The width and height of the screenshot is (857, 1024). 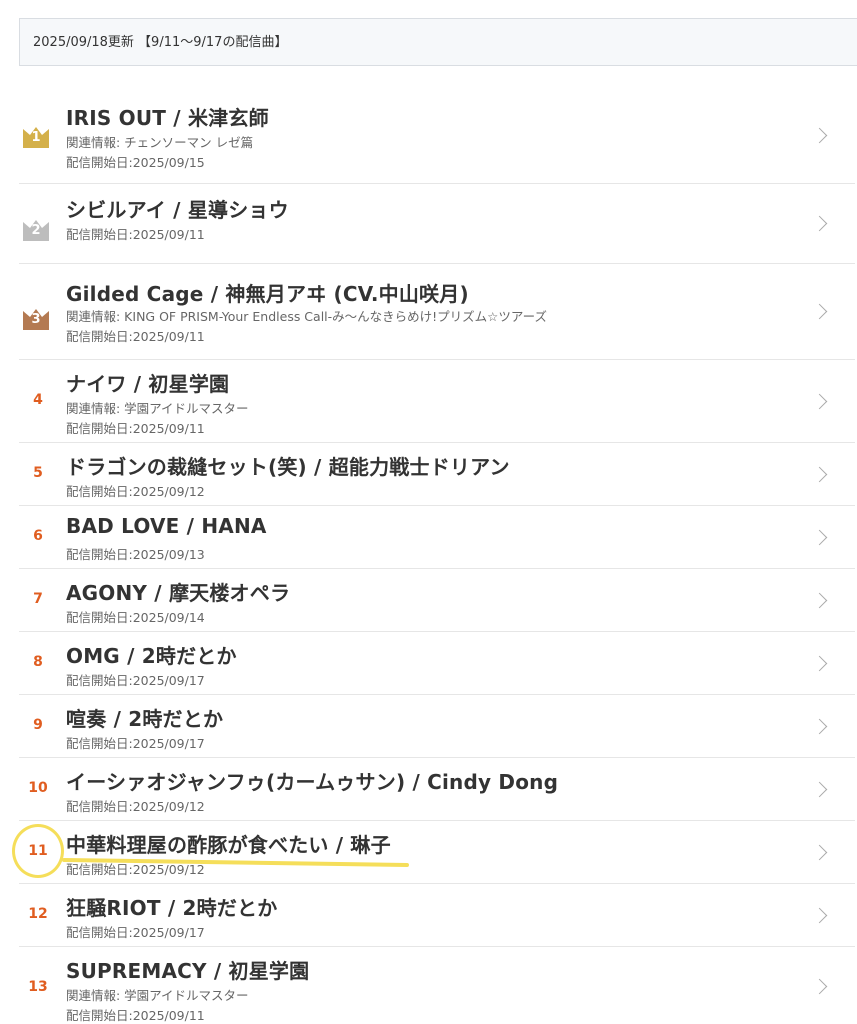 I want to click on ranking-row: 8 OMG / 2時だとか配信開始日:2025/09/17, so click(x=437, y=663).